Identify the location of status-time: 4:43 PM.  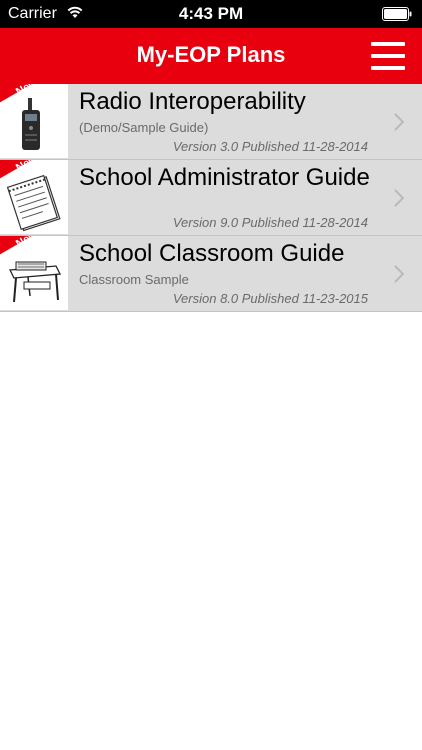
(211, 13).